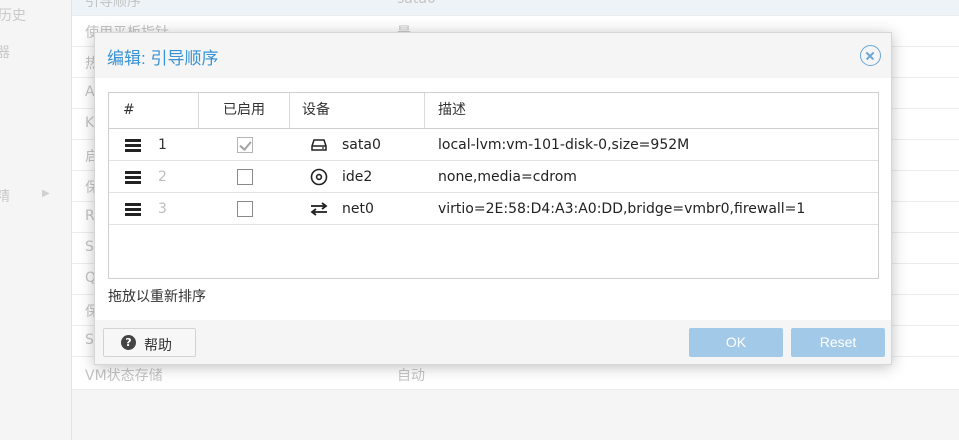 The height and width of the screenshot is (440, 959). I want to click on dialog-header: 编辑: 引导顺序, so click(493, 55).